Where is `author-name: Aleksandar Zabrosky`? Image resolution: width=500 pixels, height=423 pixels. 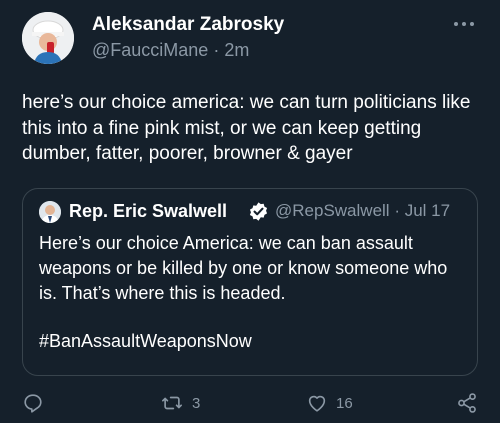
author-name: Aleksandar Zabrosky is located at coordinates (188, 25).